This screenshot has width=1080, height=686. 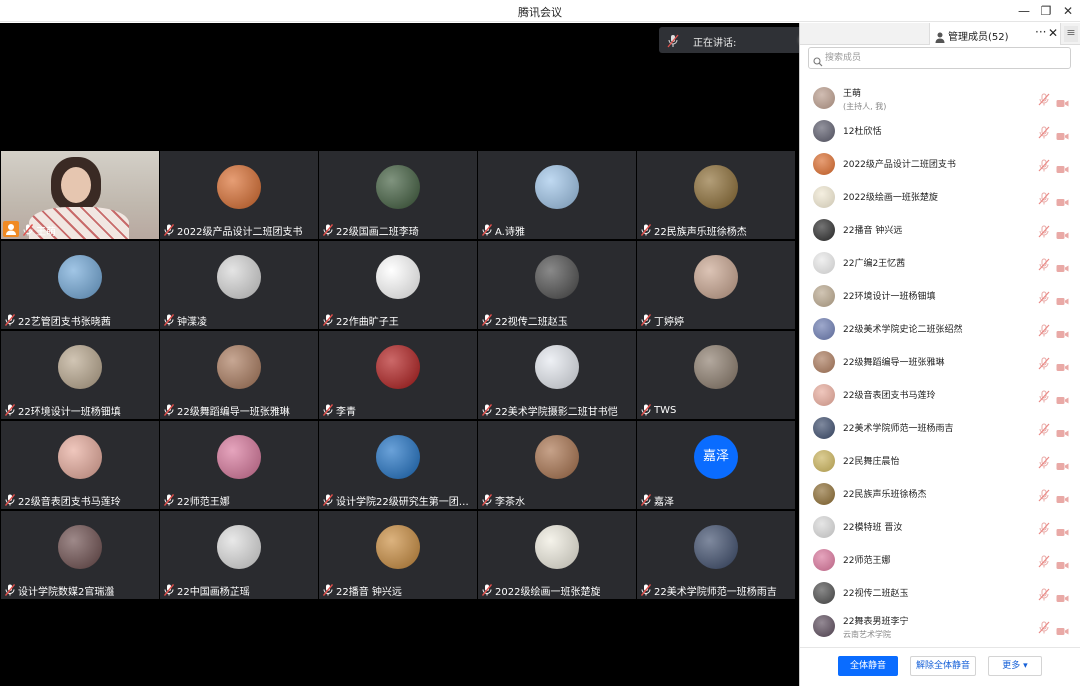 I want to click on member-row: 22广编2王忆茜, so click(x=940, y=262).